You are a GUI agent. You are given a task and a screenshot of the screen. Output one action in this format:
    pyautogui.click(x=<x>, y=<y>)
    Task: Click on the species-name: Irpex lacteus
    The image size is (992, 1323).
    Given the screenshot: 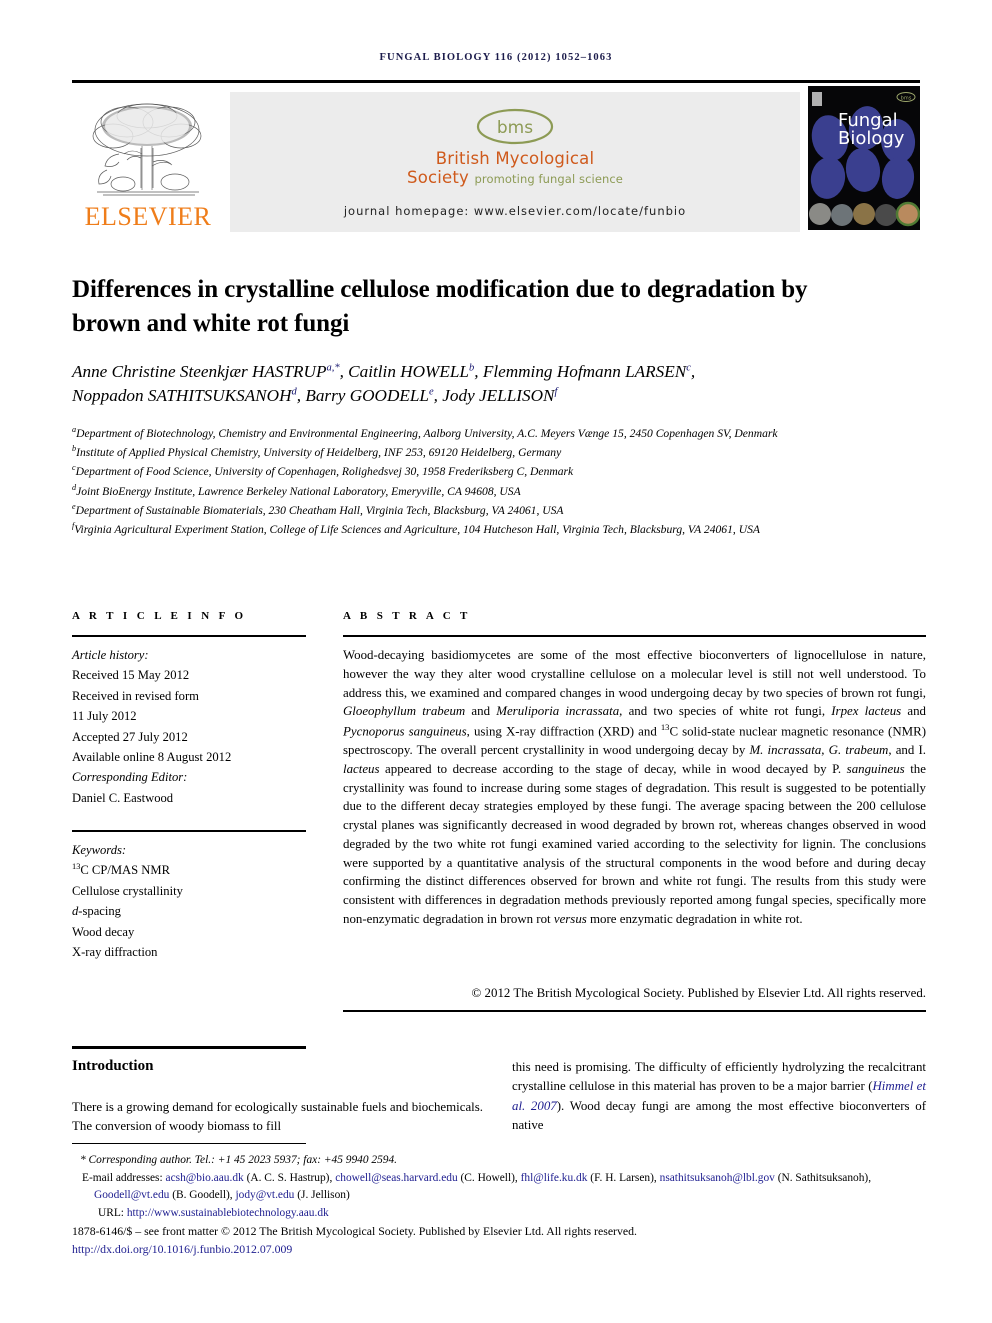 What is the action you would take?
    pyautogui.click(x=866, y=711)
    